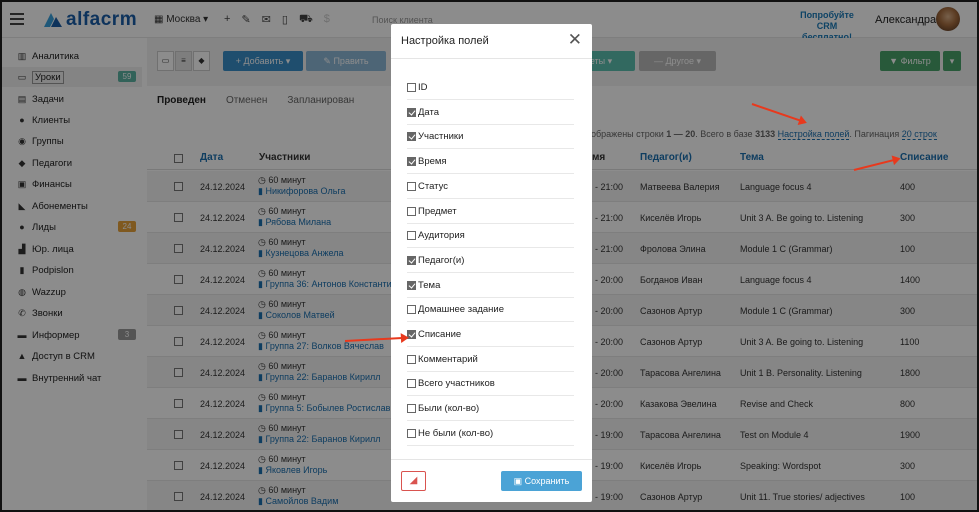 The height and width of the screenshot is (512, 979). I want to click on reset-eraser-button: ◢, so click(413, 481).